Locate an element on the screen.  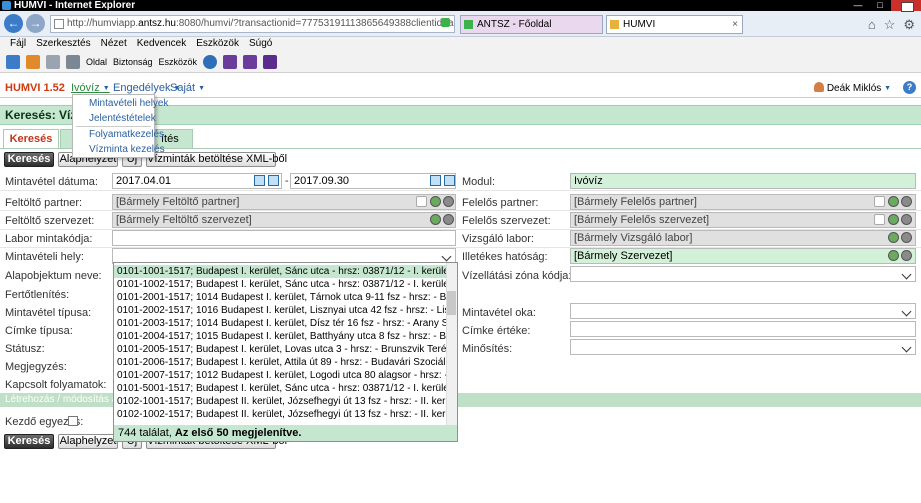
menu-favorites: Kedvencek is located at coordinates (161, 44).